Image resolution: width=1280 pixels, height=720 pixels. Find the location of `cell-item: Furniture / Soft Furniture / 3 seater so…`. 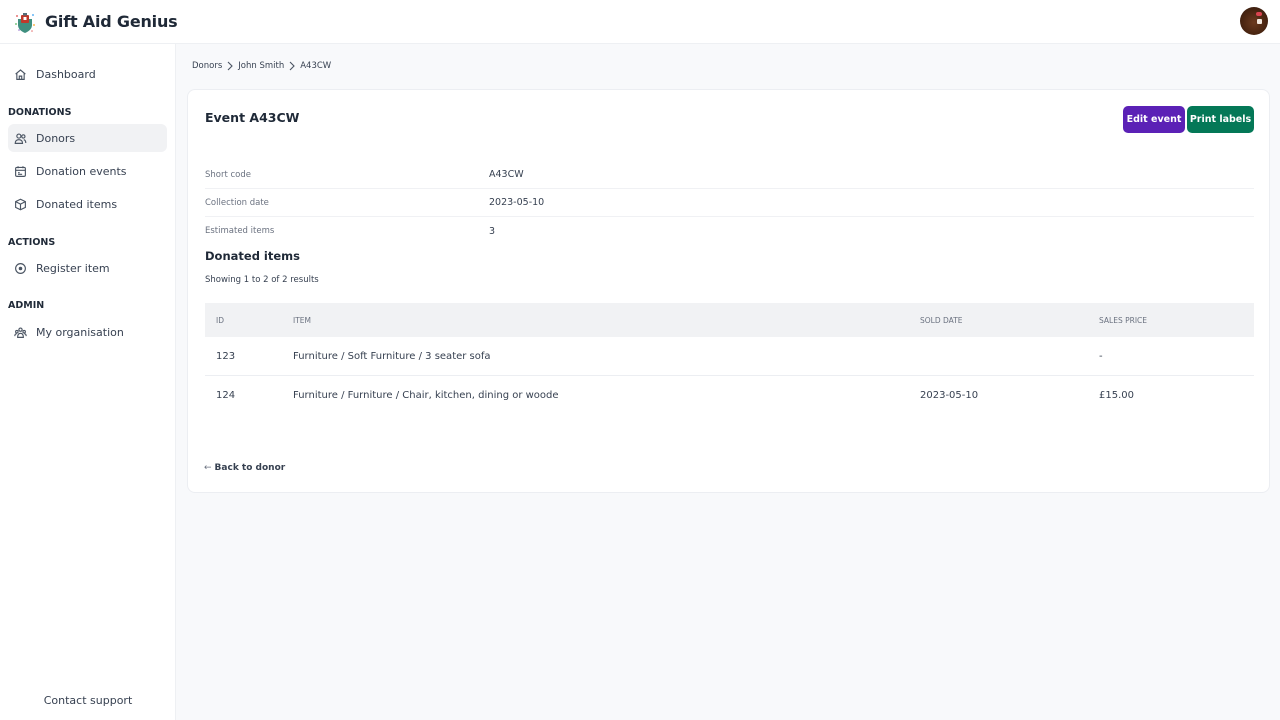

cell-item: Furniture / Soft Furniture / 3 seater so… is located at coordinates (392, 356).